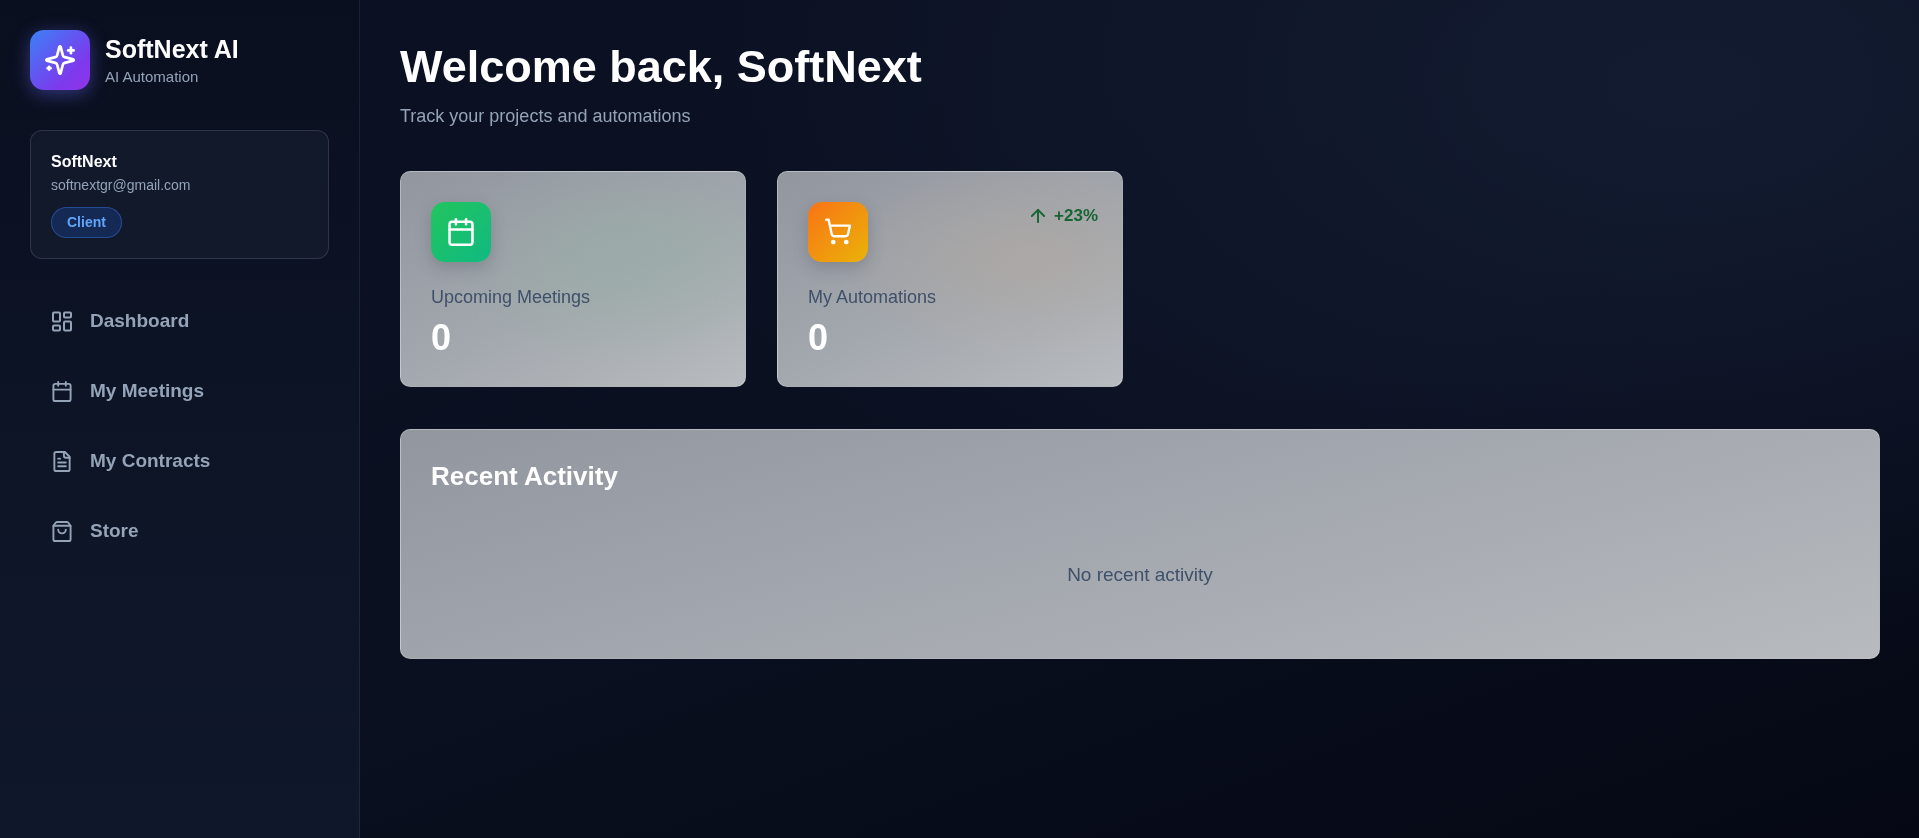 This screenshot has width=1919, height=838. What do you see at coordinates (179, 461) in the screenshot?
I see `nav-item: My Contracts` at bounding box center [179, 461].